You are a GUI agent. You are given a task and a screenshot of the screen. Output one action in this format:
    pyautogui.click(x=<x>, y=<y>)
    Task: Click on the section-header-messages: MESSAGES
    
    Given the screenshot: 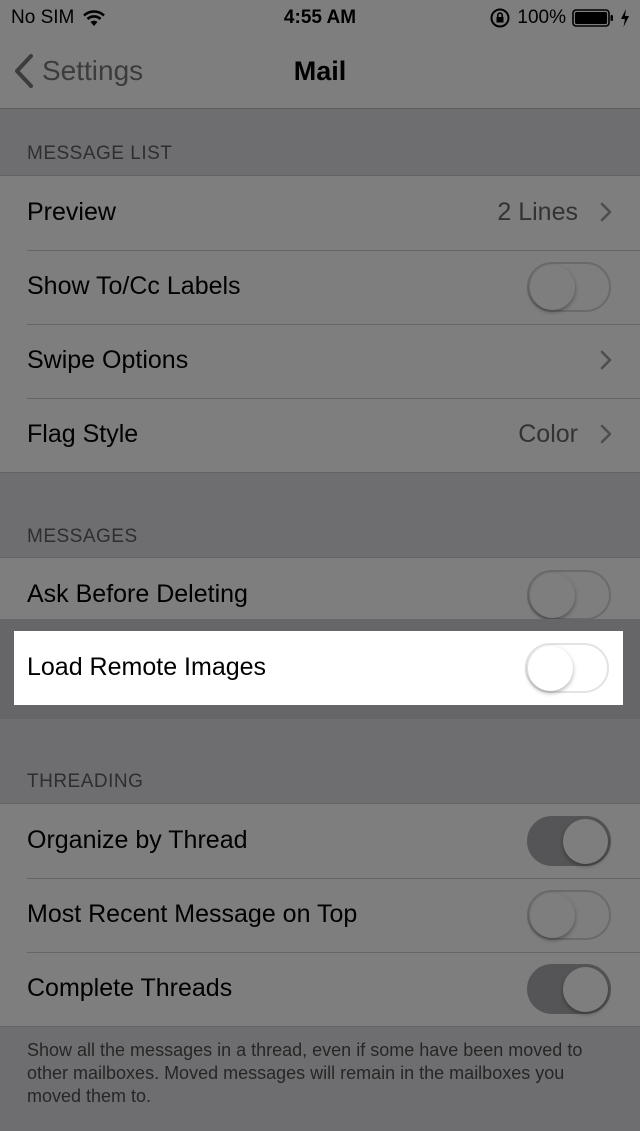 What is the action you would take?
    pyautogui.click(x=82, y=536)
    